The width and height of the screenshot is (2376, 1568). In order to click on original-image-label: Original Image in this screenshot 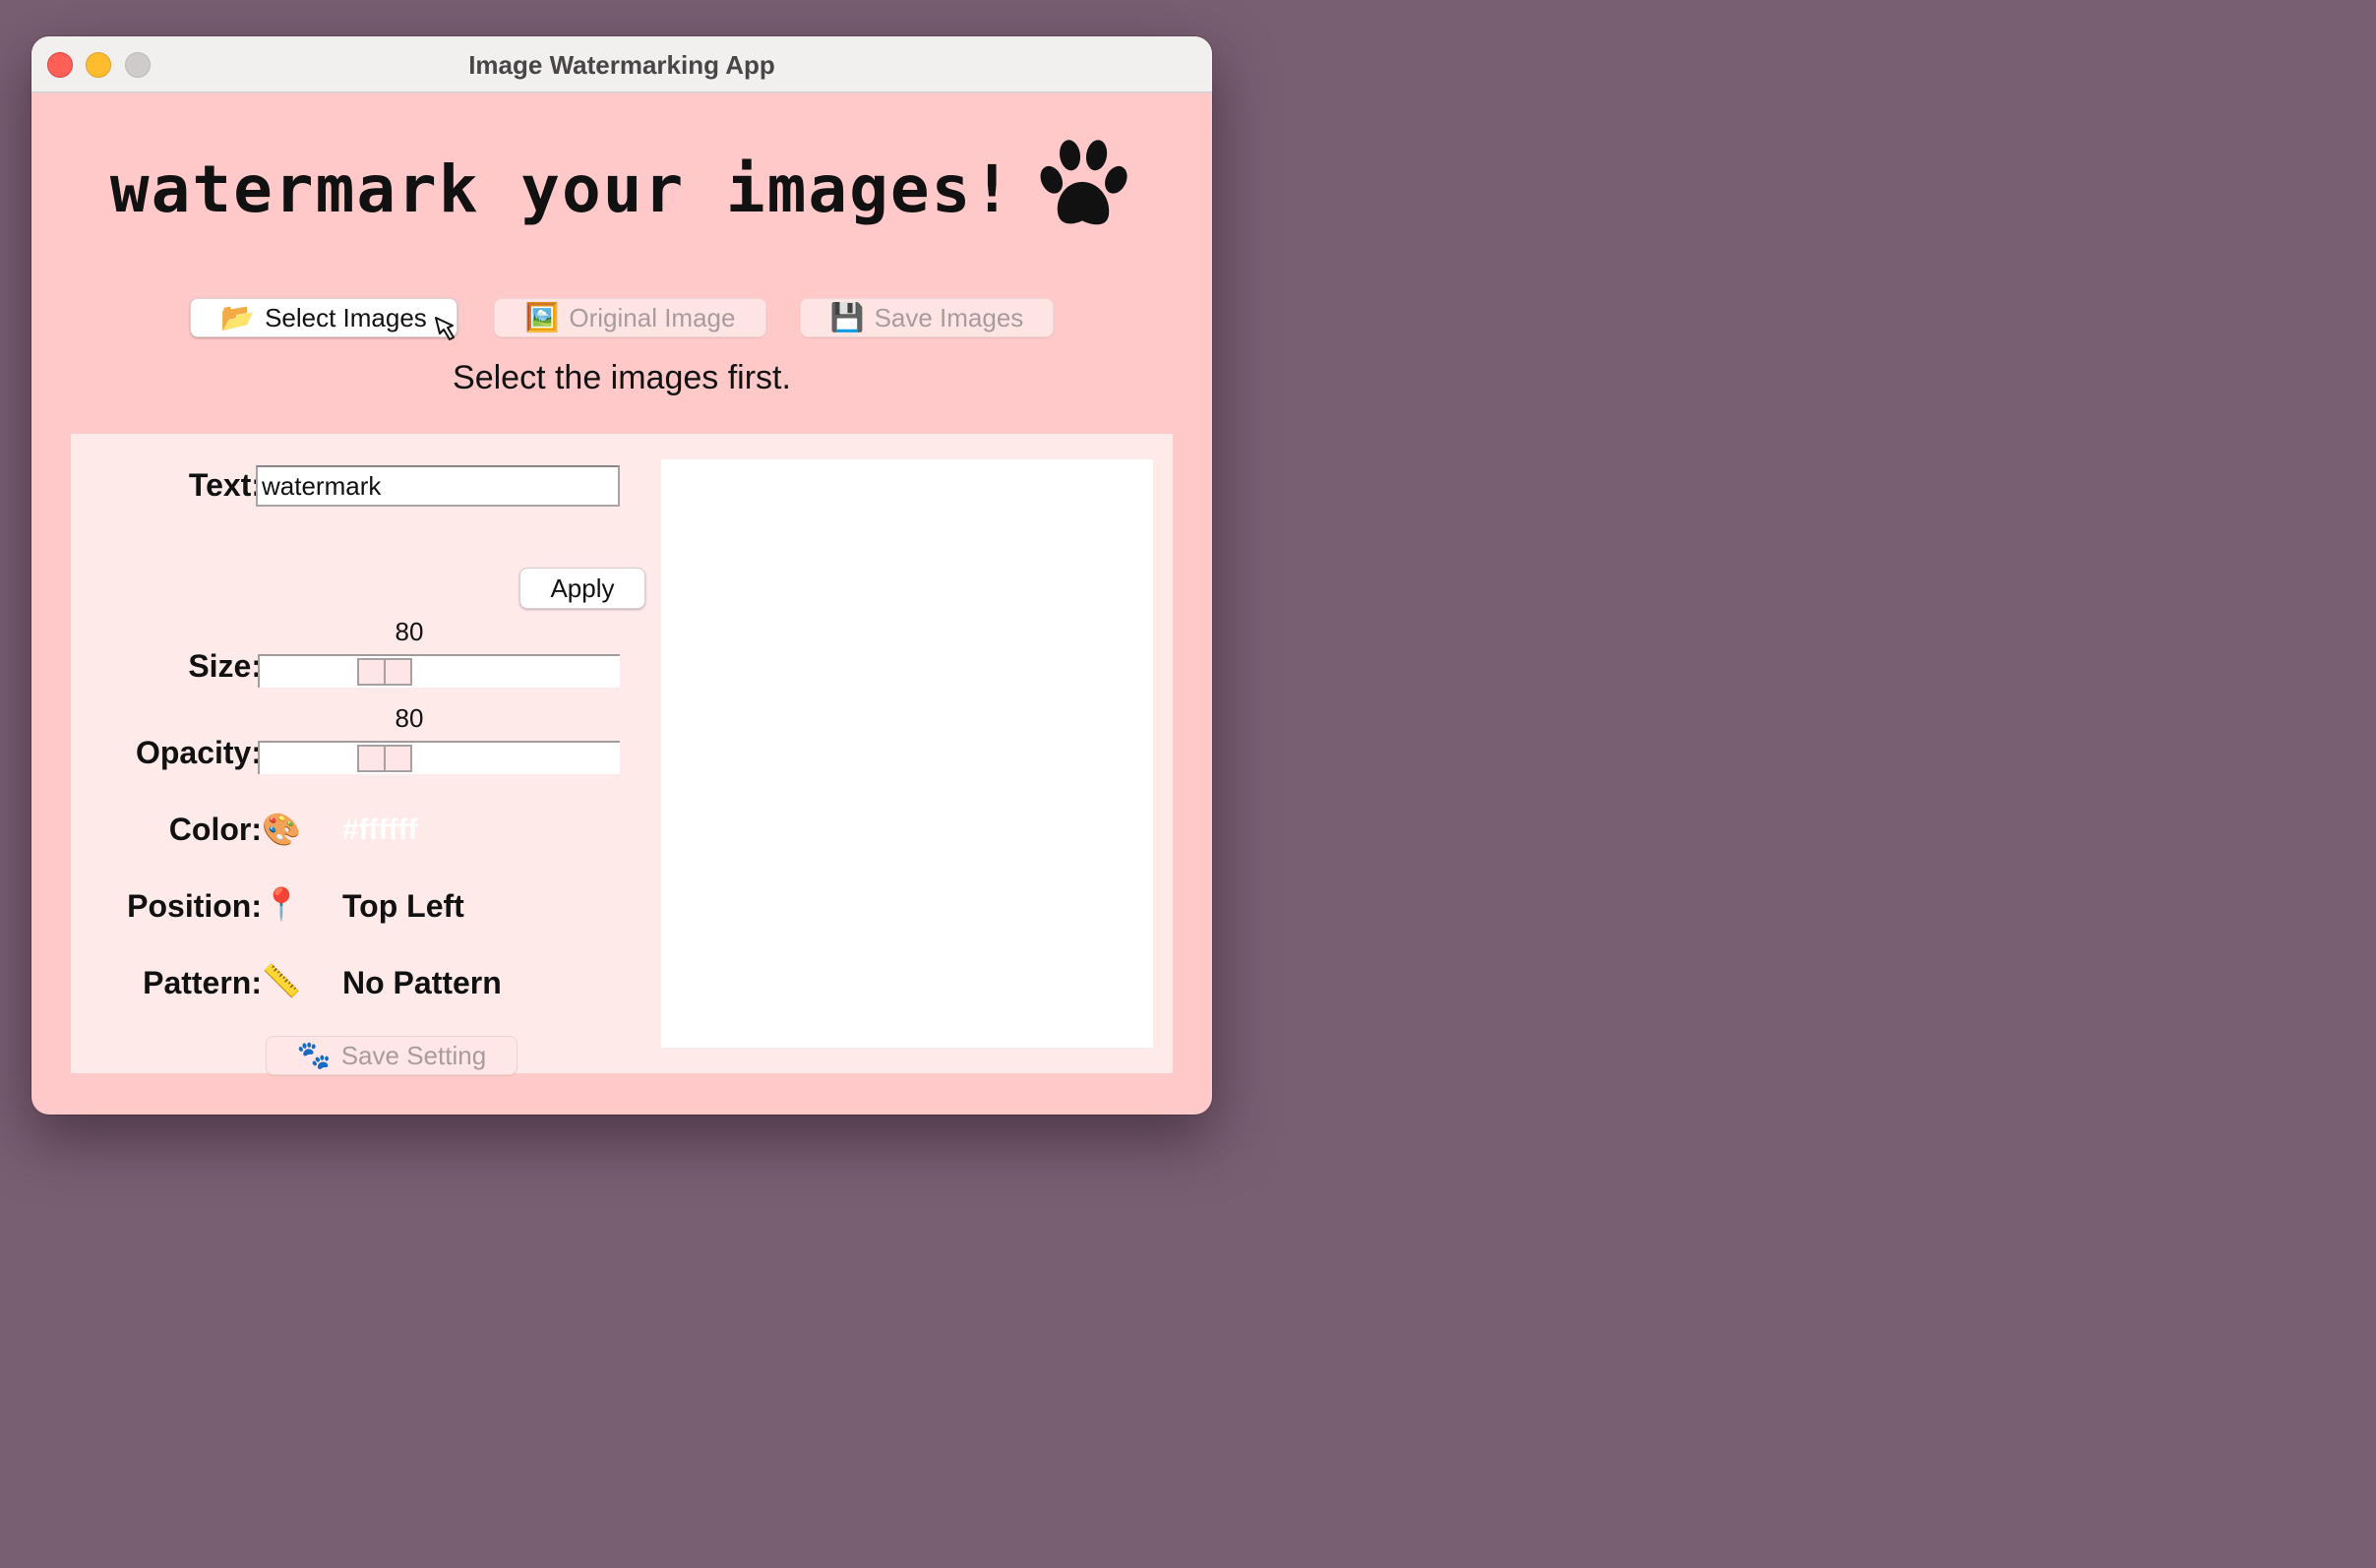, I will do `click(652, 317)`.